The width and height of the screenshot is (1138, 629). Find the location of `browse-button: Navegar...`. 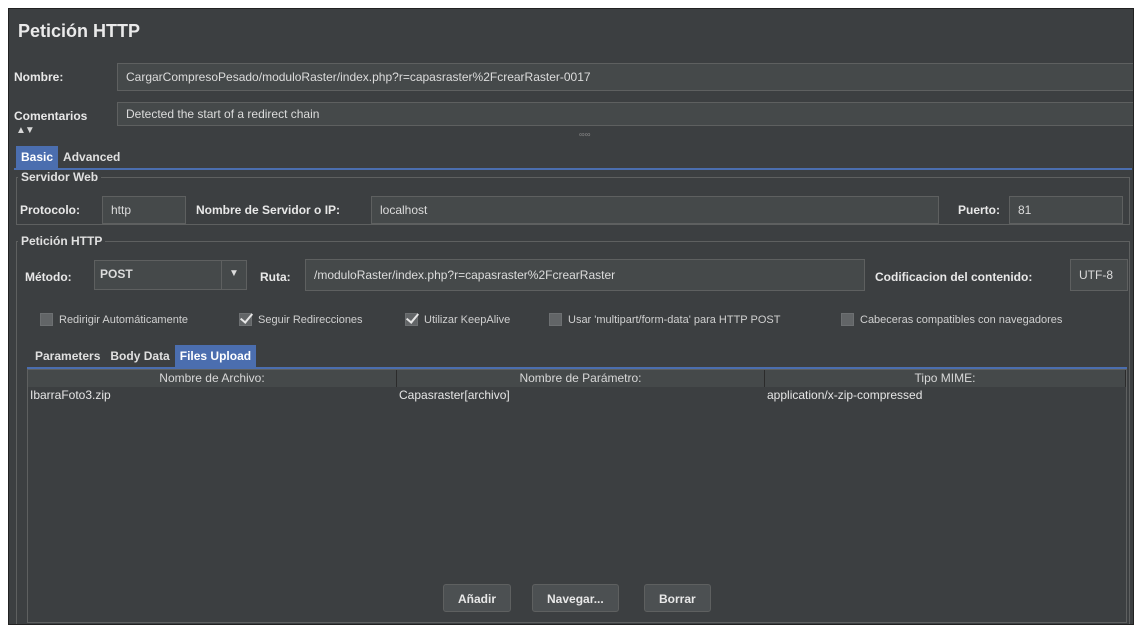

browse-button: Navegar... is located at coordinates (575, 598).